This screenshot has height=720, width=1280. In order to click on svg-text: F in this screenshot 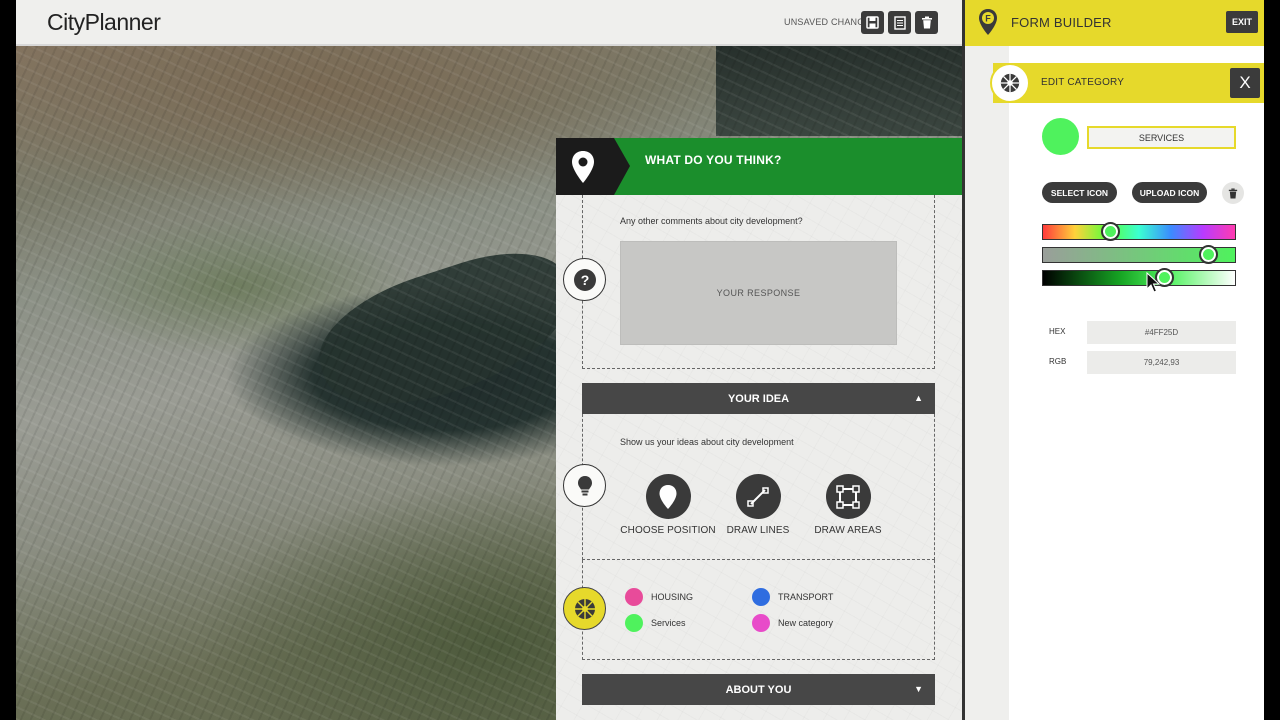, I will do `click(988, 19)`.